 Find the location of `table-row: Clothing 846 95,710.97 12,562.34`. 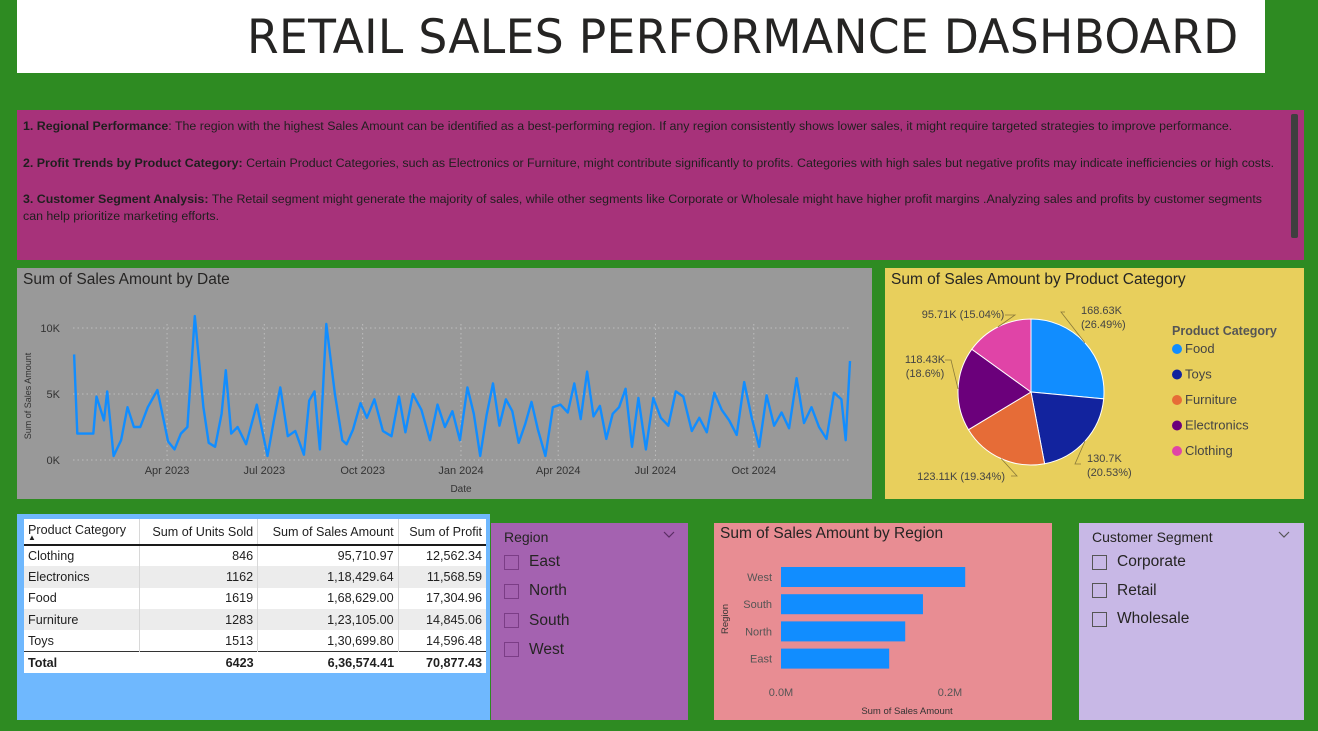

table-row: Clothing 846 95,710.97 12,562.34 is located at coordinates (255, 555).